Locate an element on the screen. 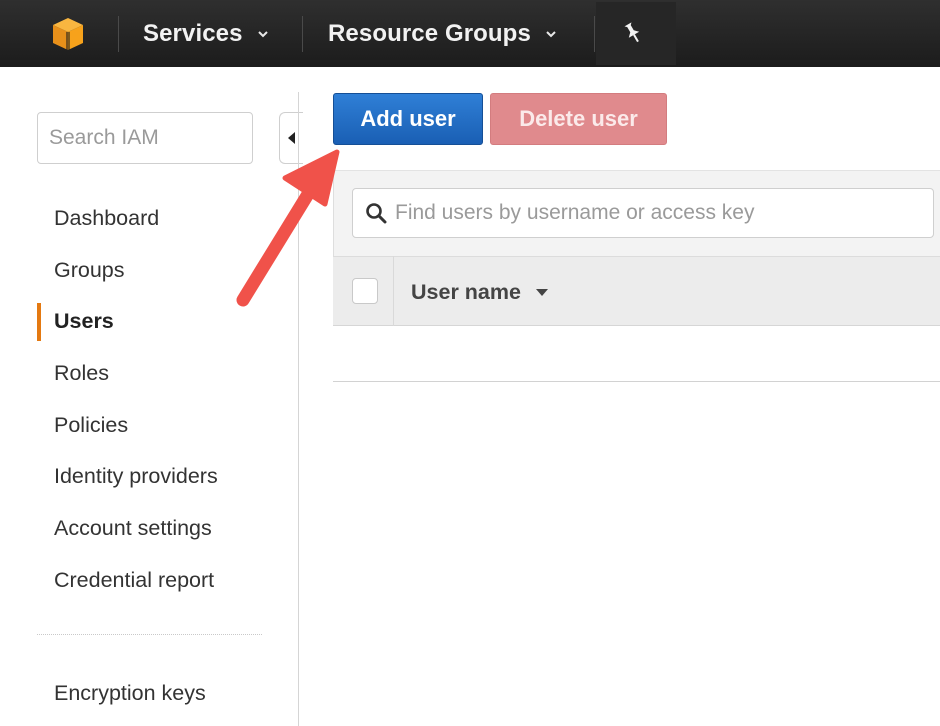  resource-groups-menu: Resource Groups is located at coordinates (442, 33).